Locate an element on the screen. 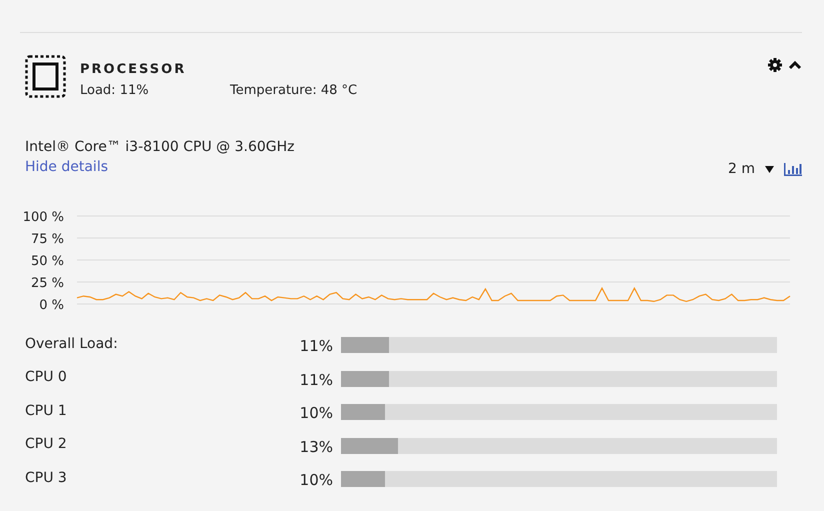  axis-label: 75 % is located at coordinates (47, 239).